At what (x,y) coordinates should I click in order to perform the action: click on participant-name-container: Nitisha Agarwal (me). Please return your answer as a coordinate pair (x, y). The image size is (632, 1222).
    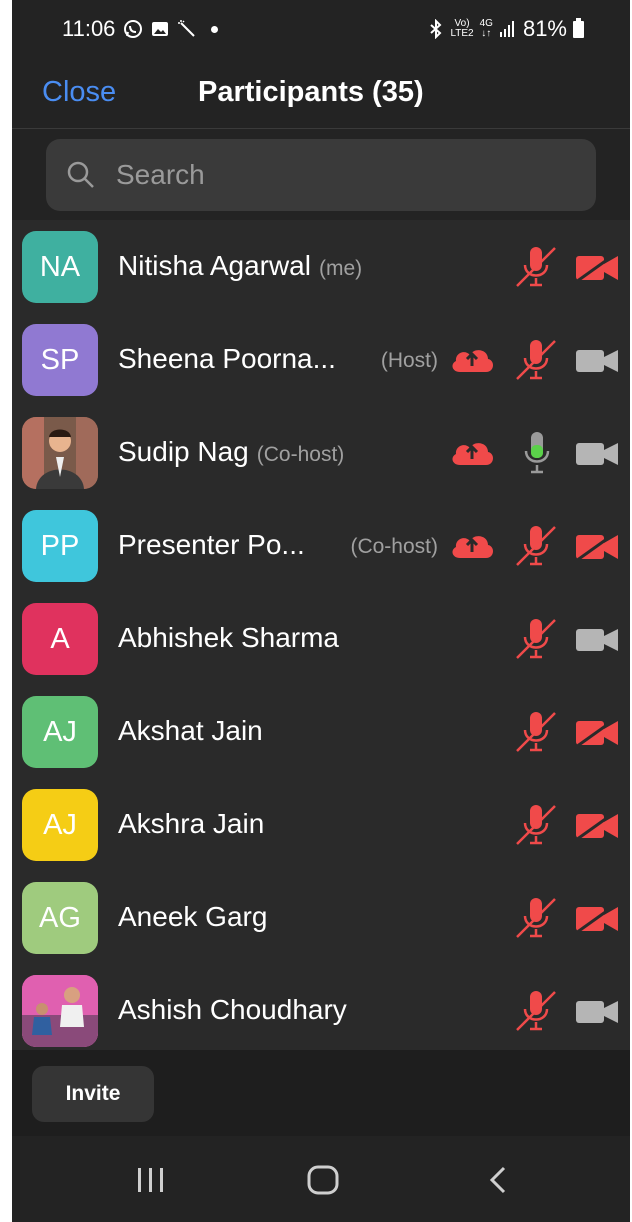
    Looking at the image, I should click on (240, 266).